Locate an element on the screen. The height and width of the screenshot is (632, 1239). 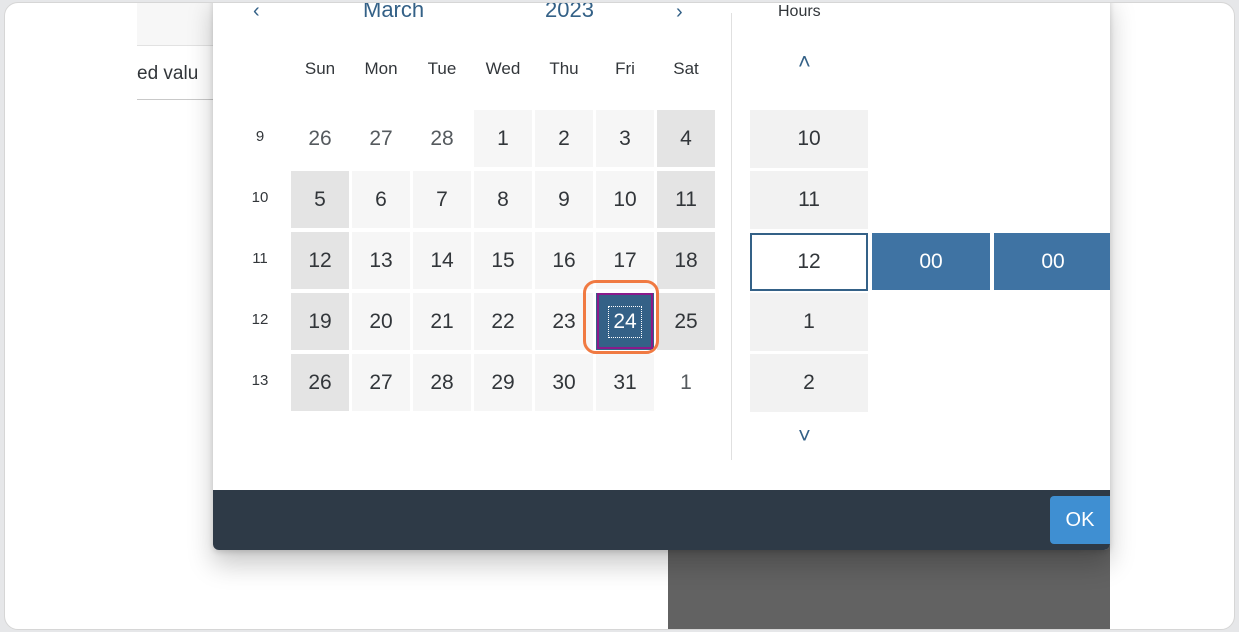
day-cell: 29 is located at coordinates (503, 382).